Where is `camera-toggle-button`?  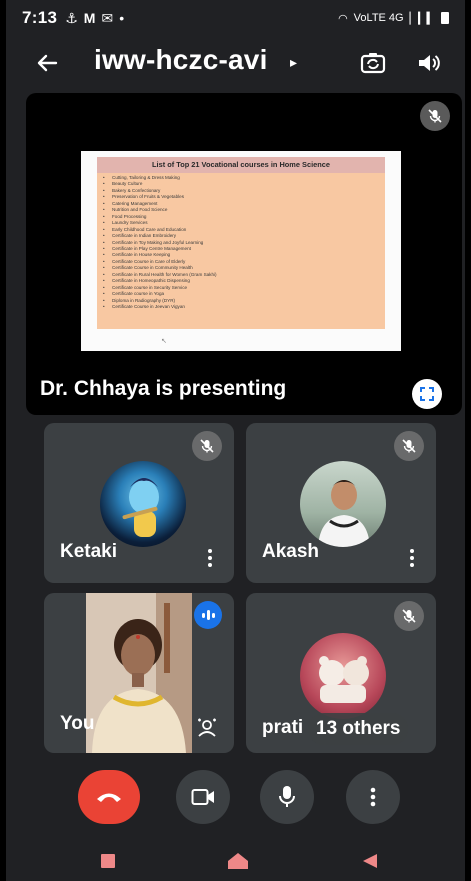 camera-toggle-button is located at coordinates (203, 797).